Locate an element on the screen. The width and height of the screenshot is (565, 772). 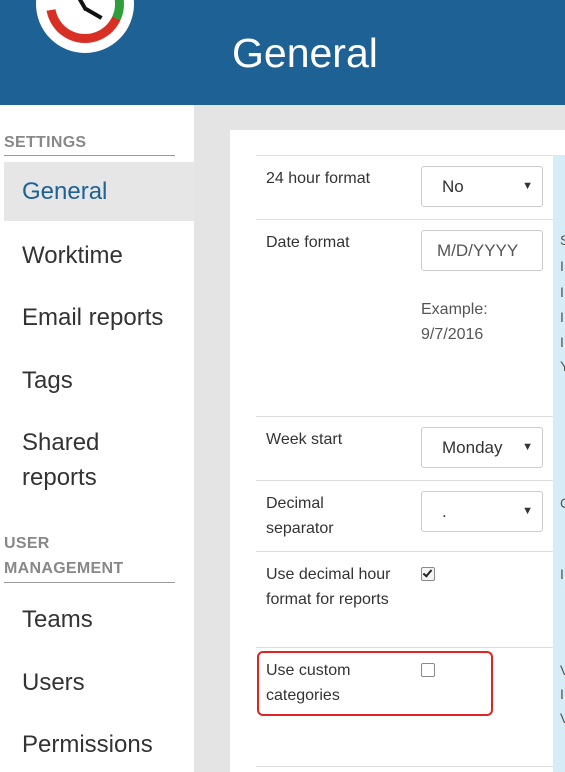
help-text-fragment: Y is located at coordinates (562, 366).